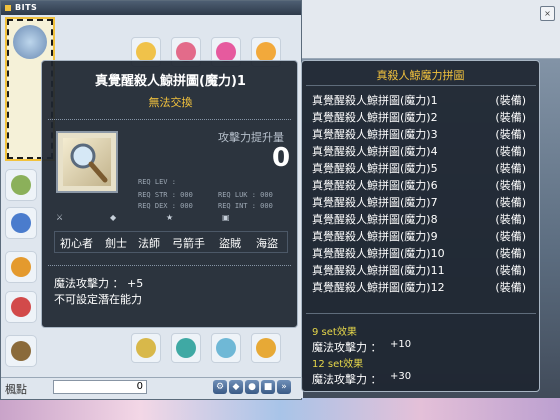 The width and height of the screenshot is (560, 420). Describe the element at coordinates (547, 13) in the screenshot. I see `close-icon: ×` at that location.